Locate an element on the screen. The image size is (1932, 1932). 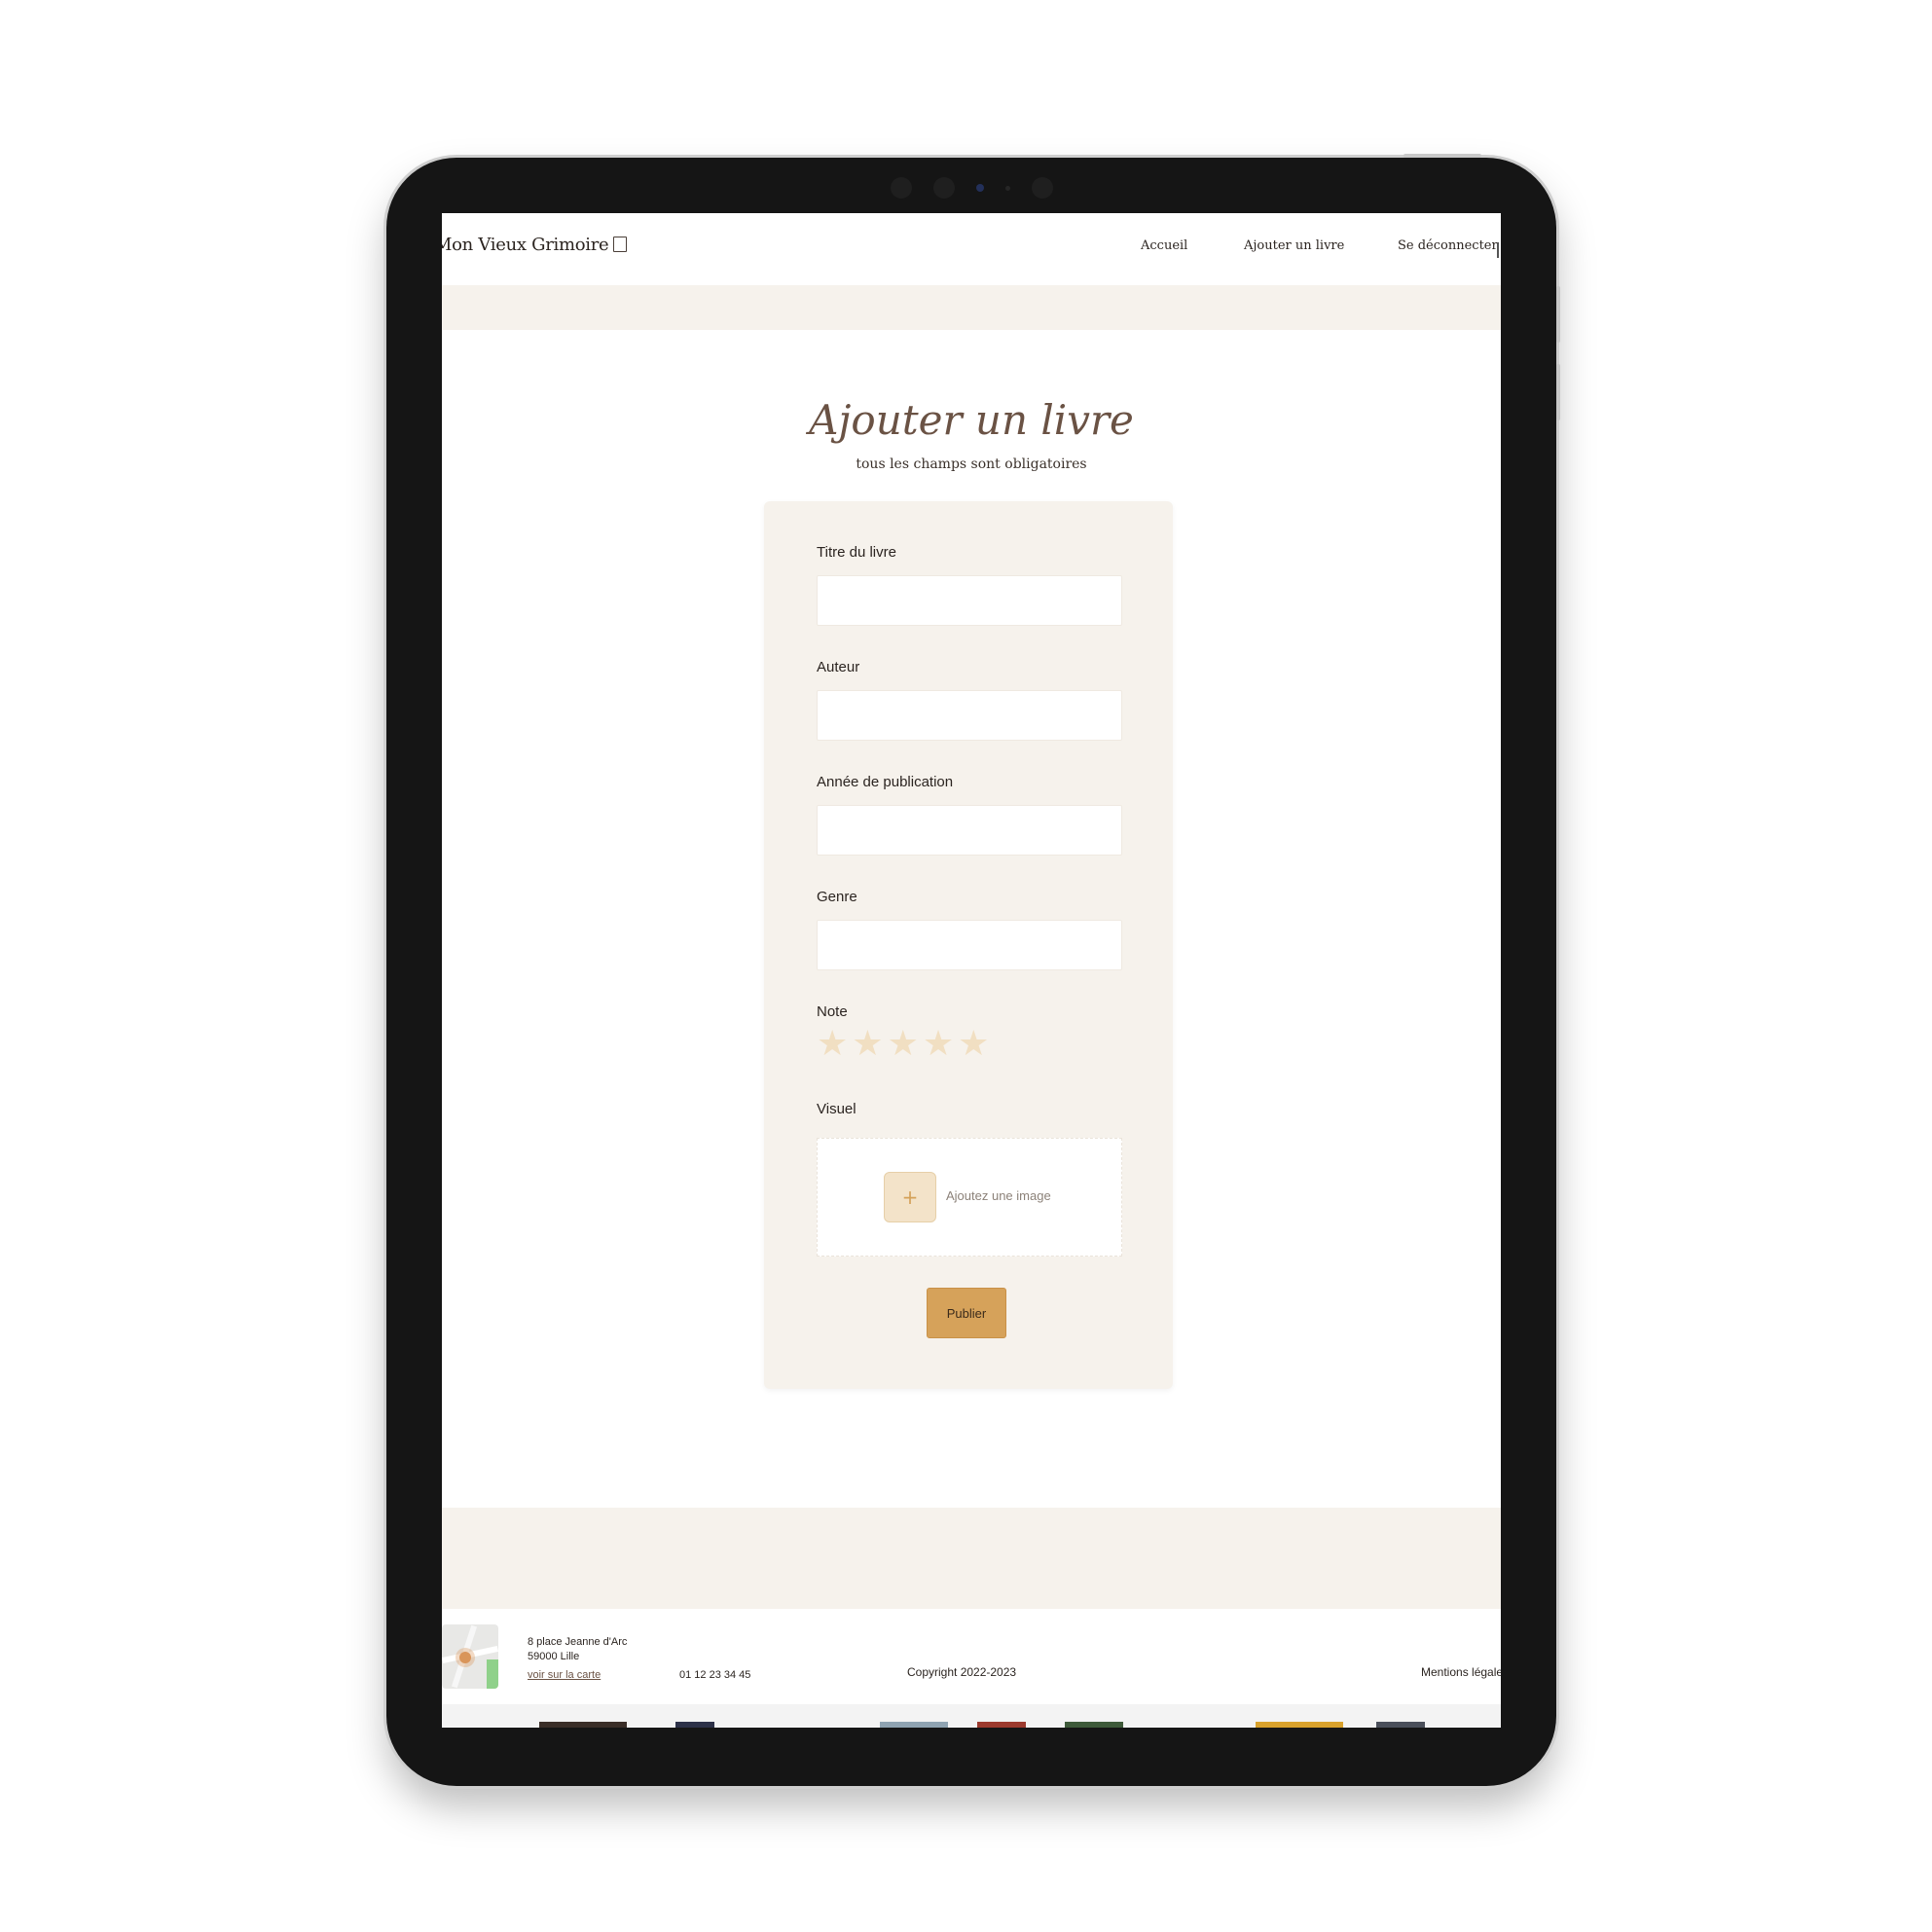
phone-number: 01 12 23 34 45 is located at coordinates (715, 1675).